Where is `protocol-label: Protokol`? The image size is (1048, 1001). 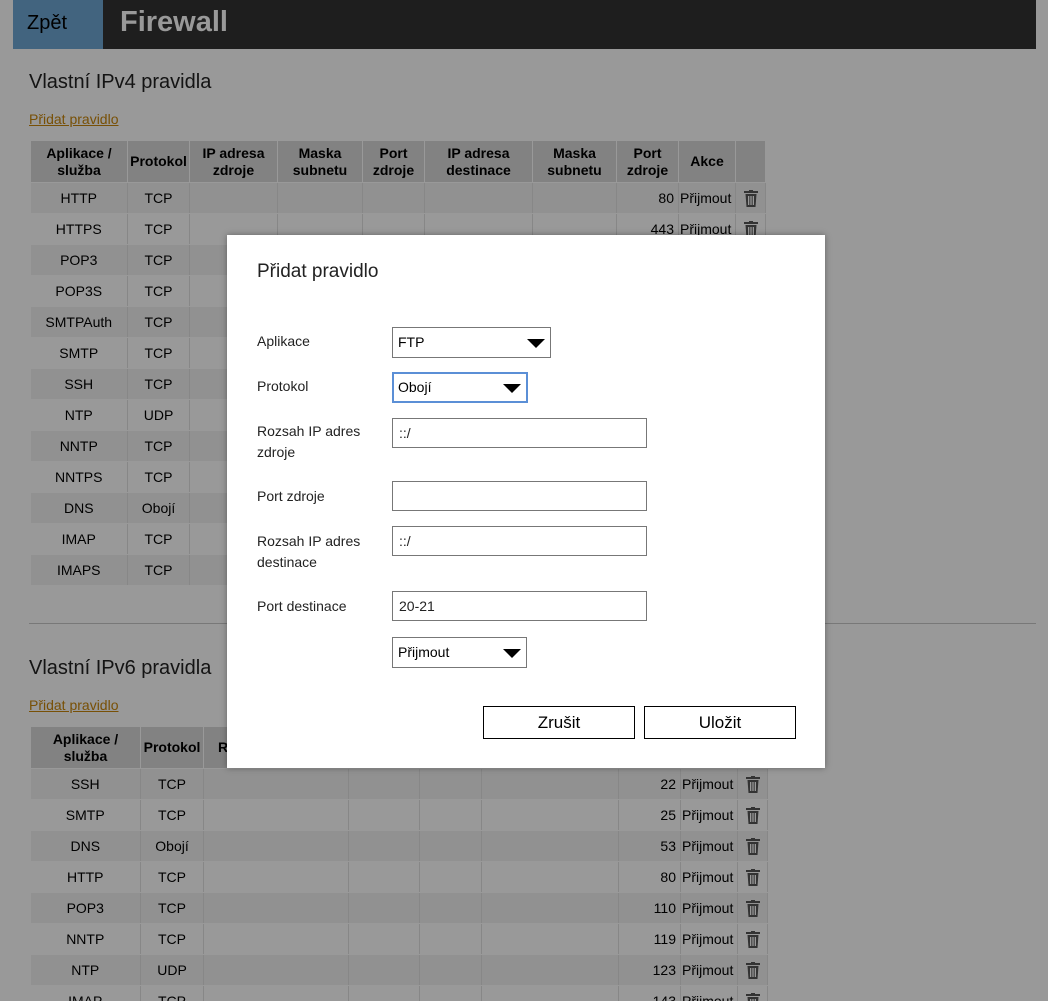 protocol-label: Protokol is located at coordinates (283, 386).